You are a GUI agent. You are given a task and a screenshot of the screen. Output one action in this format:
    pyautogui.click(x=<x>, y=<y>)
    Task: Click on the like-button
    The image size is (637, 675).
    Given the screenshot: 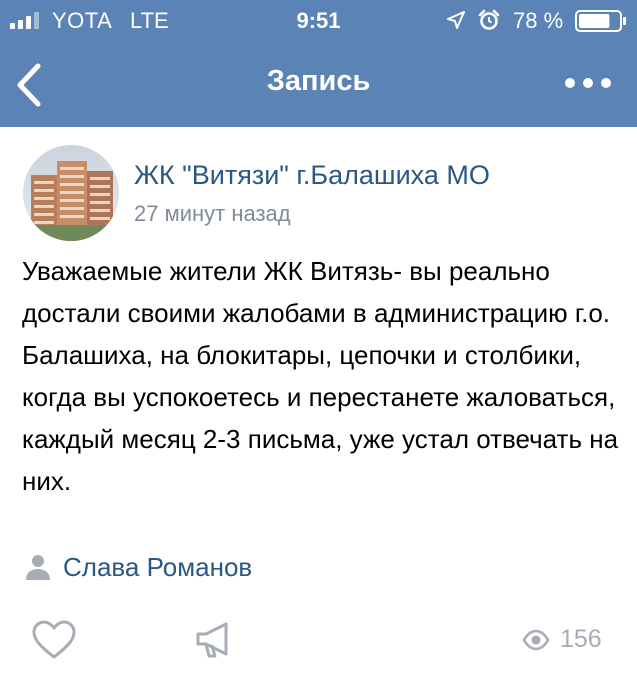 What is the action you would take?
    pyautogui.click(x=54, y=640)
    